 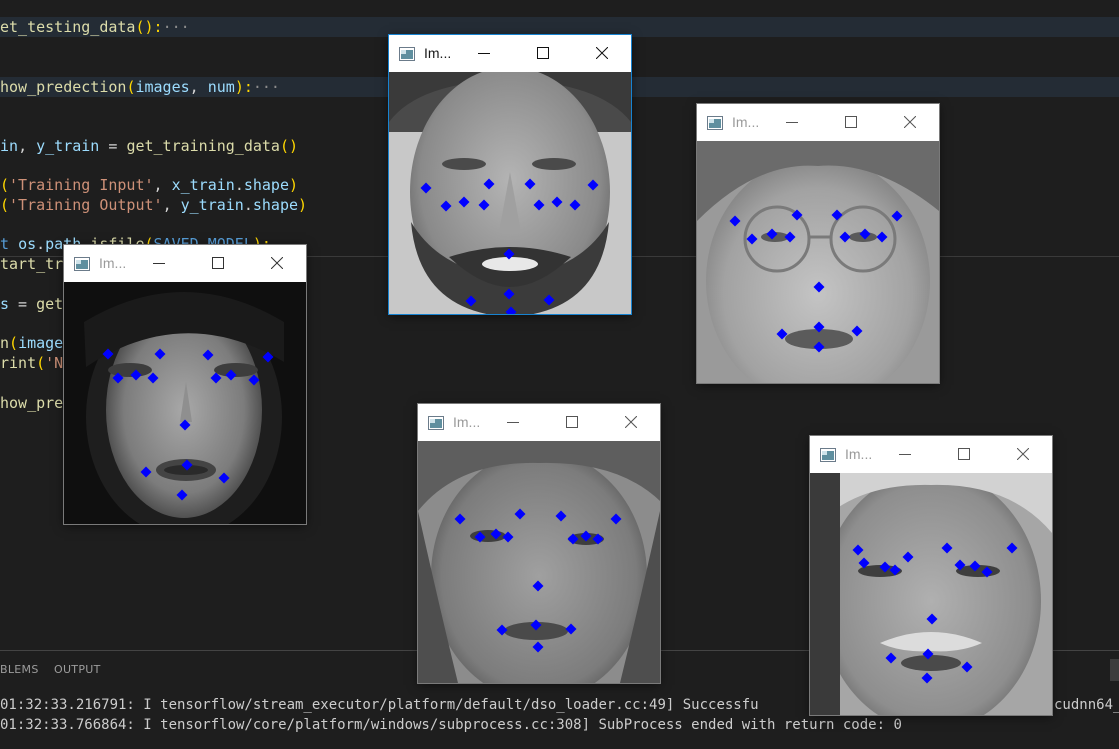 I want to click on code-token: tart_tr, so click(x=32, y=264).